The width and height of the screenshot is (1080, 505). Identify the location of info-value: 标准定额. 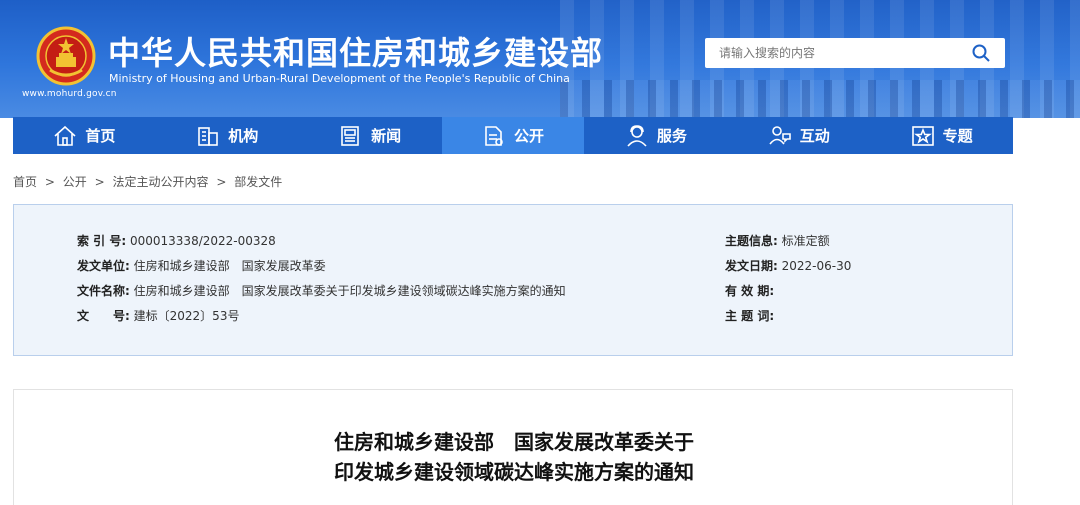
(805, 241).